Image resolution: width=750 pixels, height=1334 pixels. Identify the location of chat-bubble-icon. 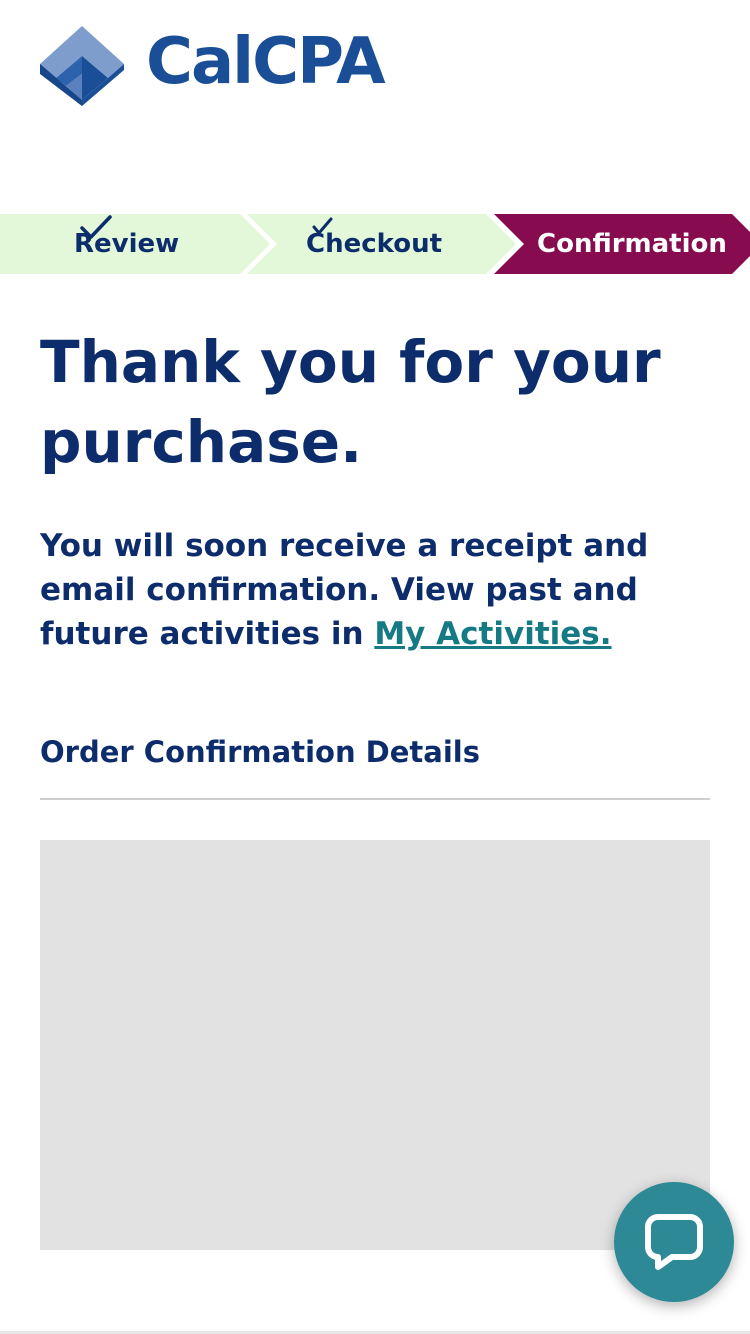
(674, 1242).